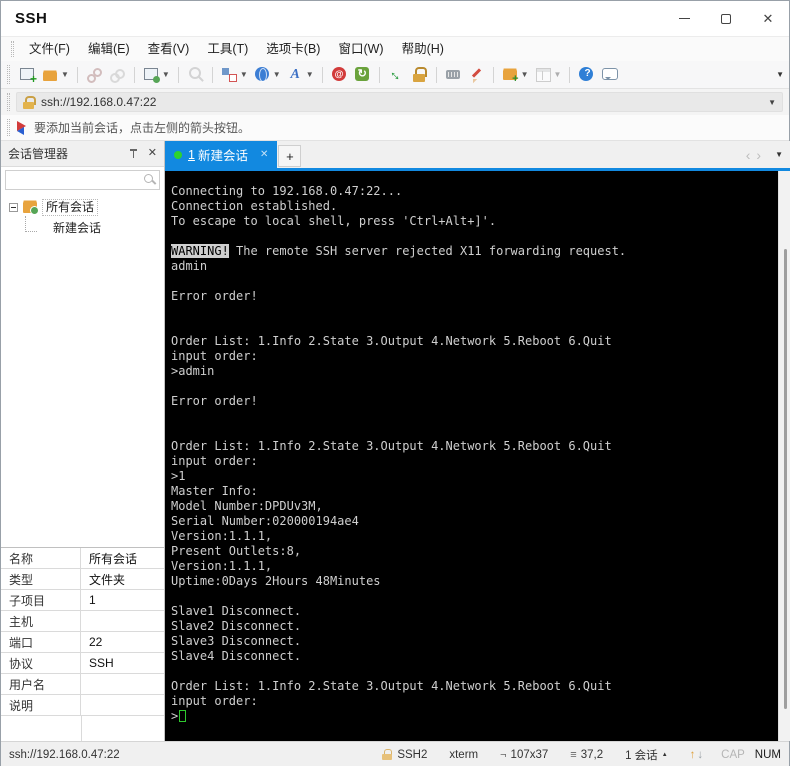  Describe the element at coordinates (780, 74) in the screenshot. I see `toolbar-overflow-caret-icon: ▼` at that location.